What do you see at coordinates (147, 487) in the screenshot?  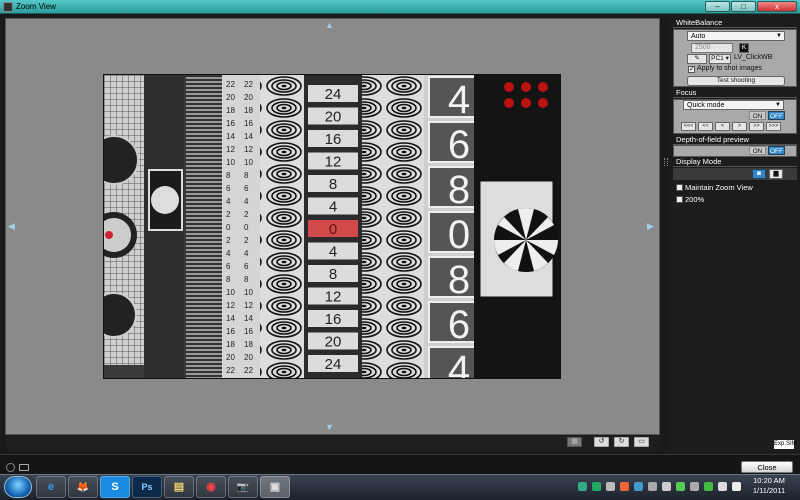 I see `photoshop-icon: Ps` at bounding box center [147, 487].